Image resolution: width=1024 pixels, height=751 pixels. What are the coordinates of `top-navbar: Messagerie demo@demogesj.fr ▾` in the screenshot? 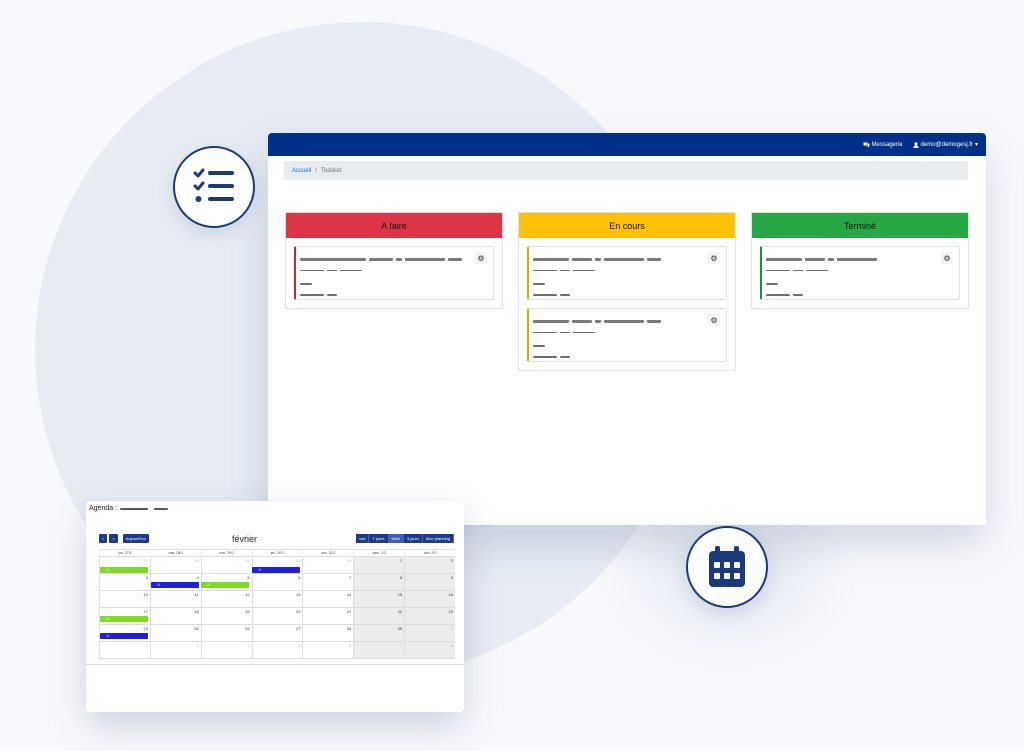 It's located at (627, 144).